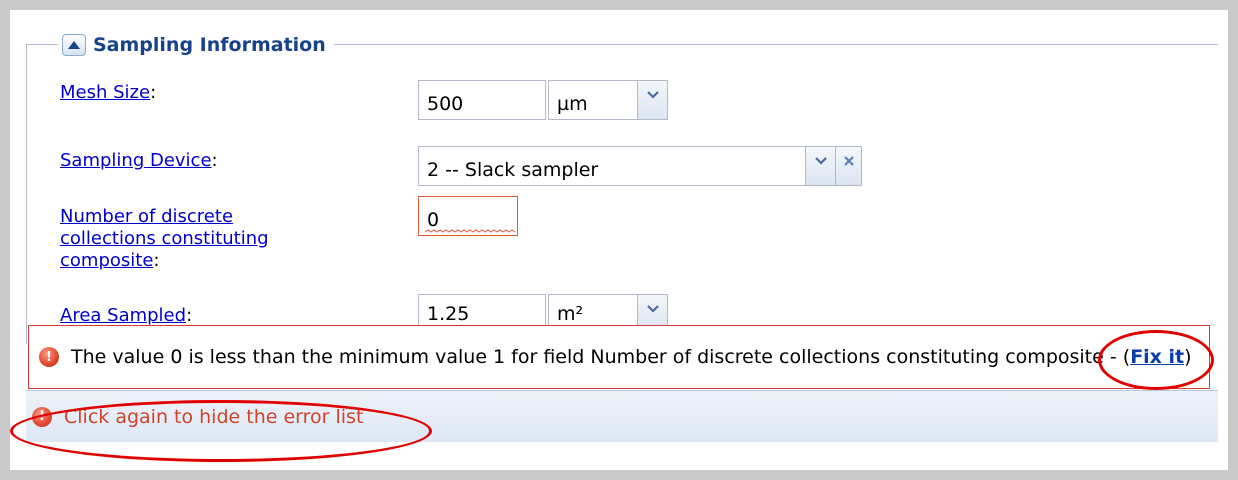  I want to click on sampling-device-select: 2 -- Slack sampler, so click(612, 166).